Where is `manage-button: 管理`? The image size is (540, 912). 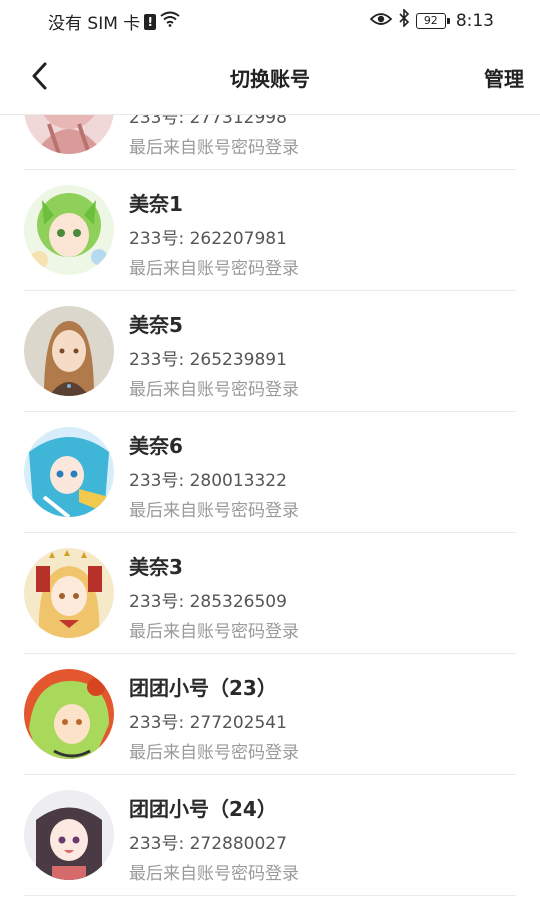 manage-button: 管理 is located at coordinates (504, 77).